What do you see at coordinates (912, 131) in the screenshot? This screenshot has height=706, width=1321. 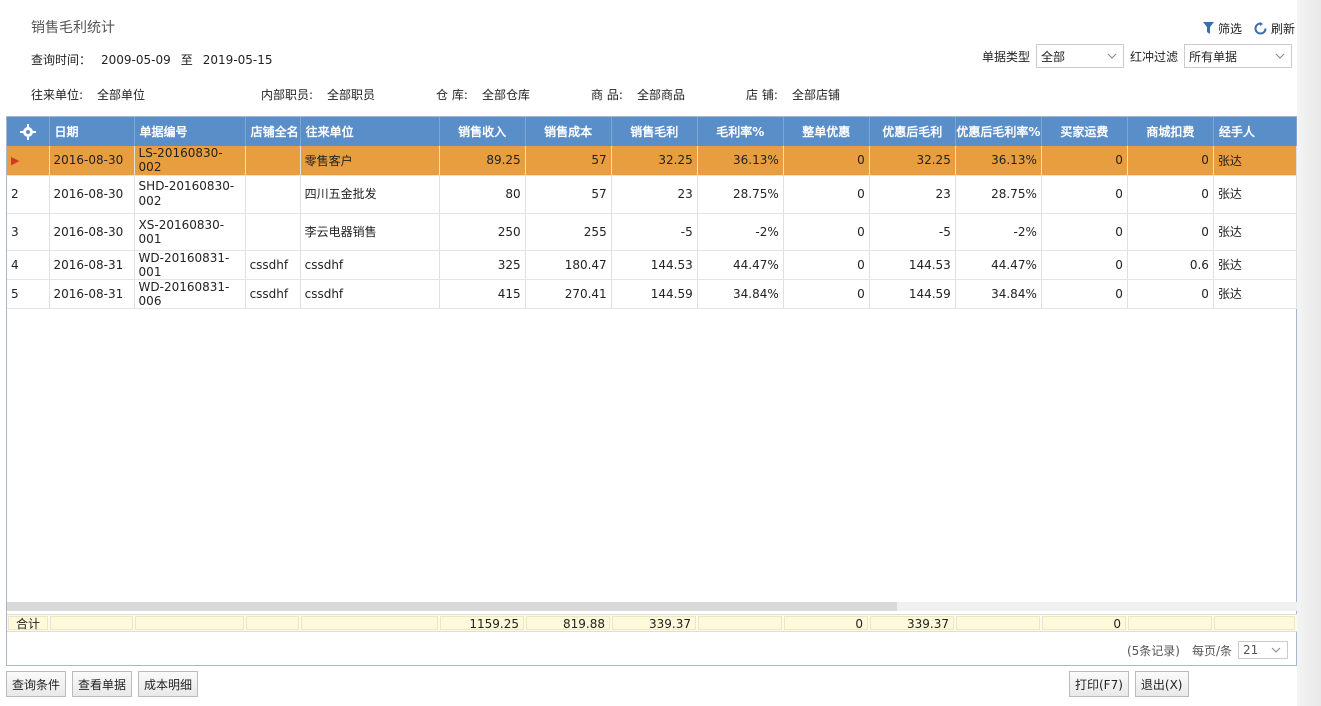 I see `col-header-profit-after-discount: 优惠后毛利` at bounding box center [912, 131].